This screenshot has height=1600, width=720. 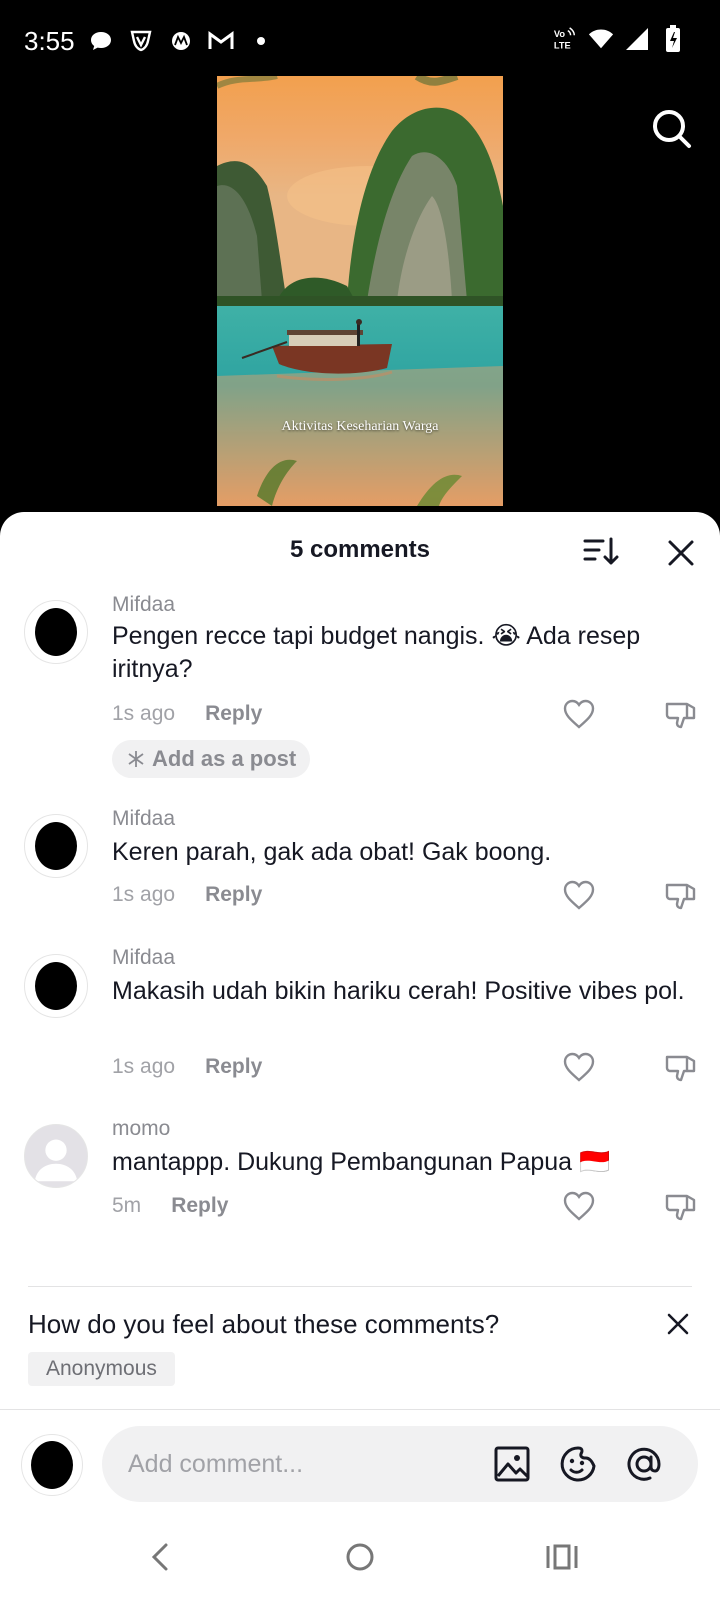 What do you see at coordinates (261, 41) in the screenshot?
I see `dot-icon` at bounding box center [261, 41].